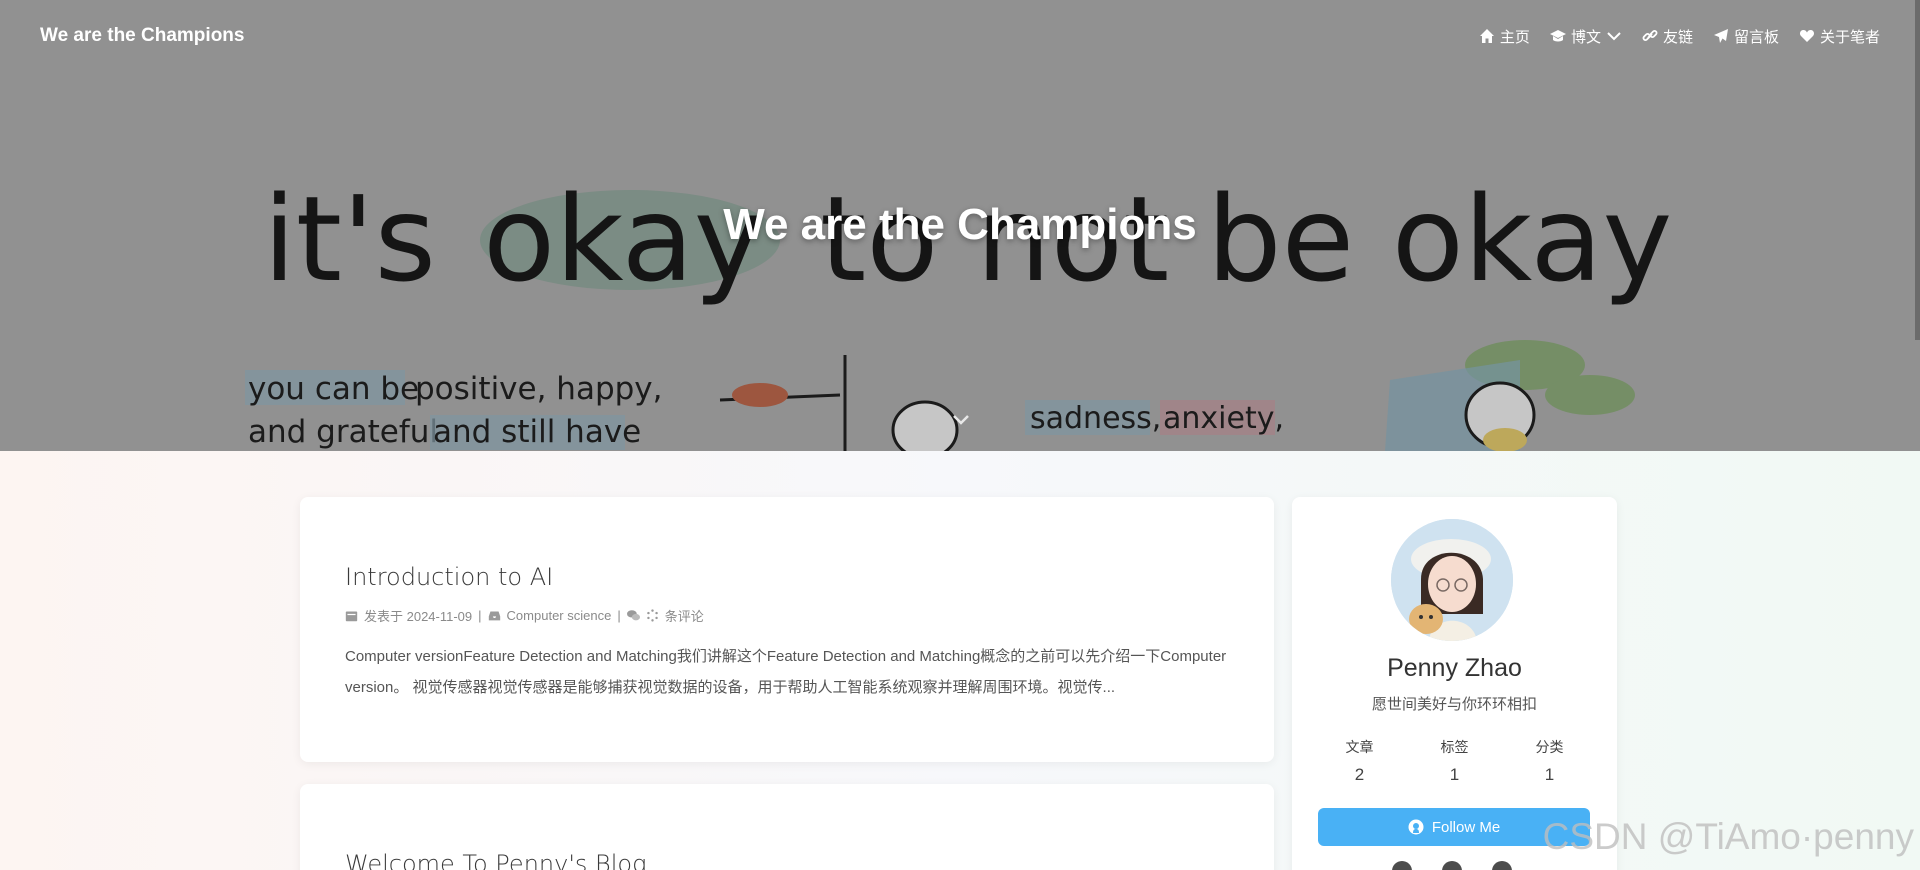 The width and height of the screenshot is (1920, 870). I want to click on comments-icon, so click(633, 615).